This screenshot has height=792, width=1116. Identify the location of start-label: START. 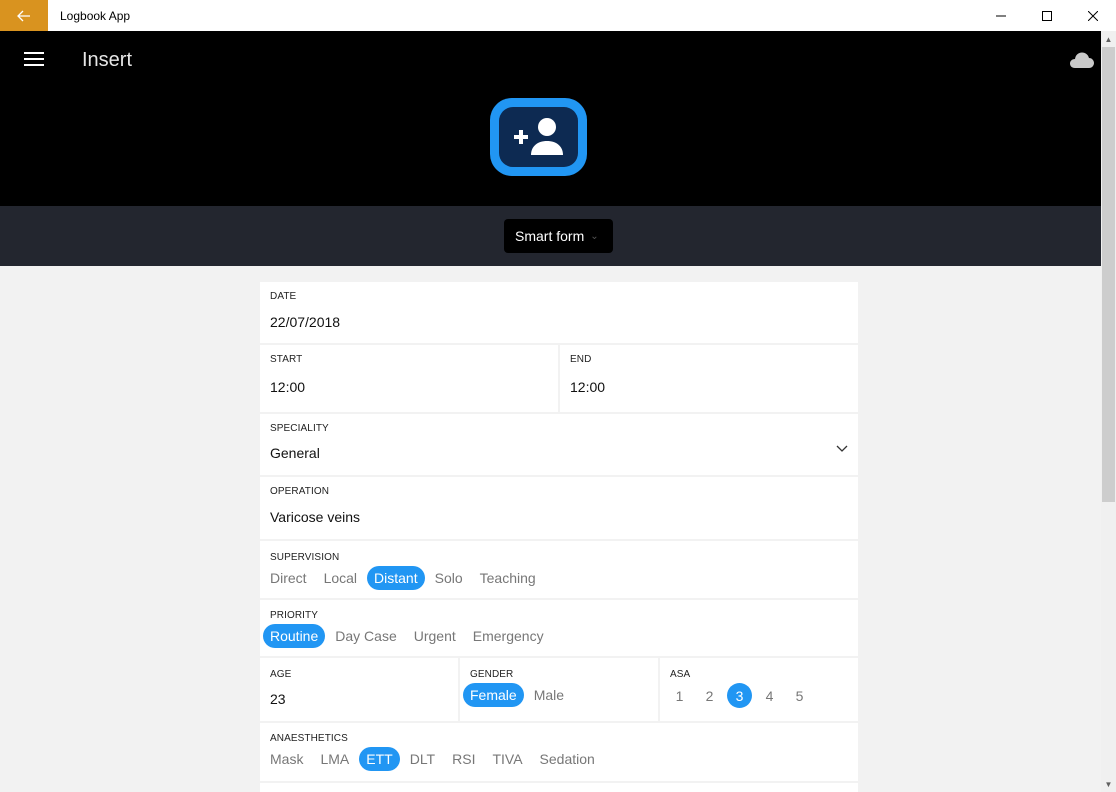
(286, 359).